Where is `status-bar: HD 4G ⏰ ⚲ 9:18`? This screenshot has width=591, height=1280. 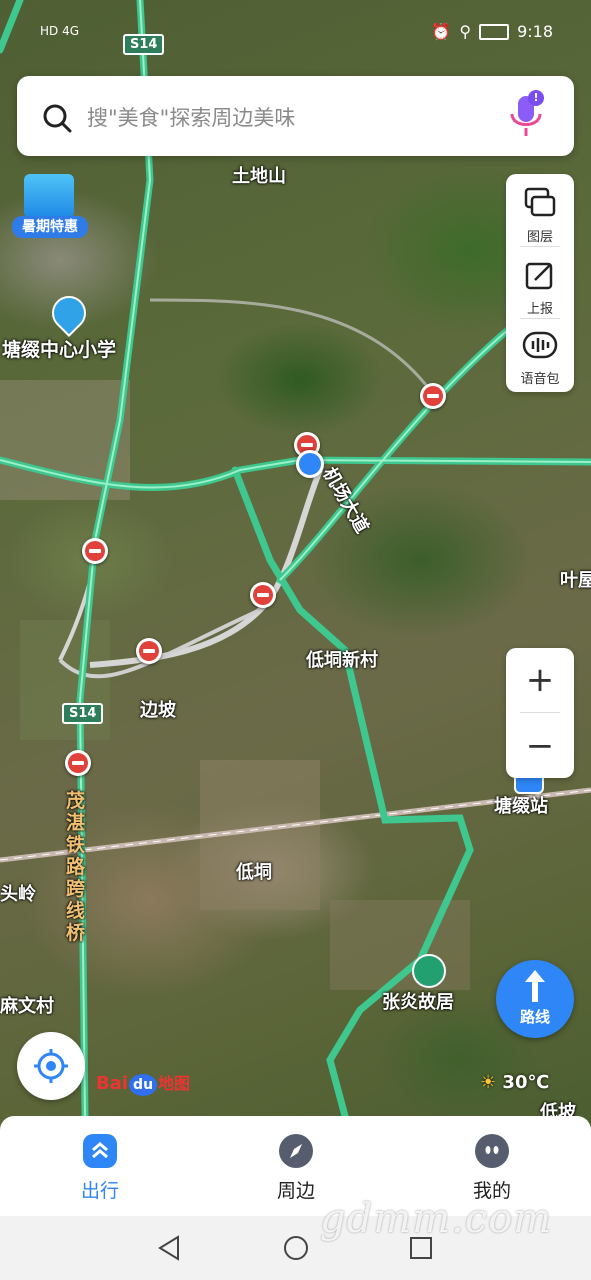 status-bar: HD 4G ⏰ ⚲ 9:18 is located at coordinates (295, 32).